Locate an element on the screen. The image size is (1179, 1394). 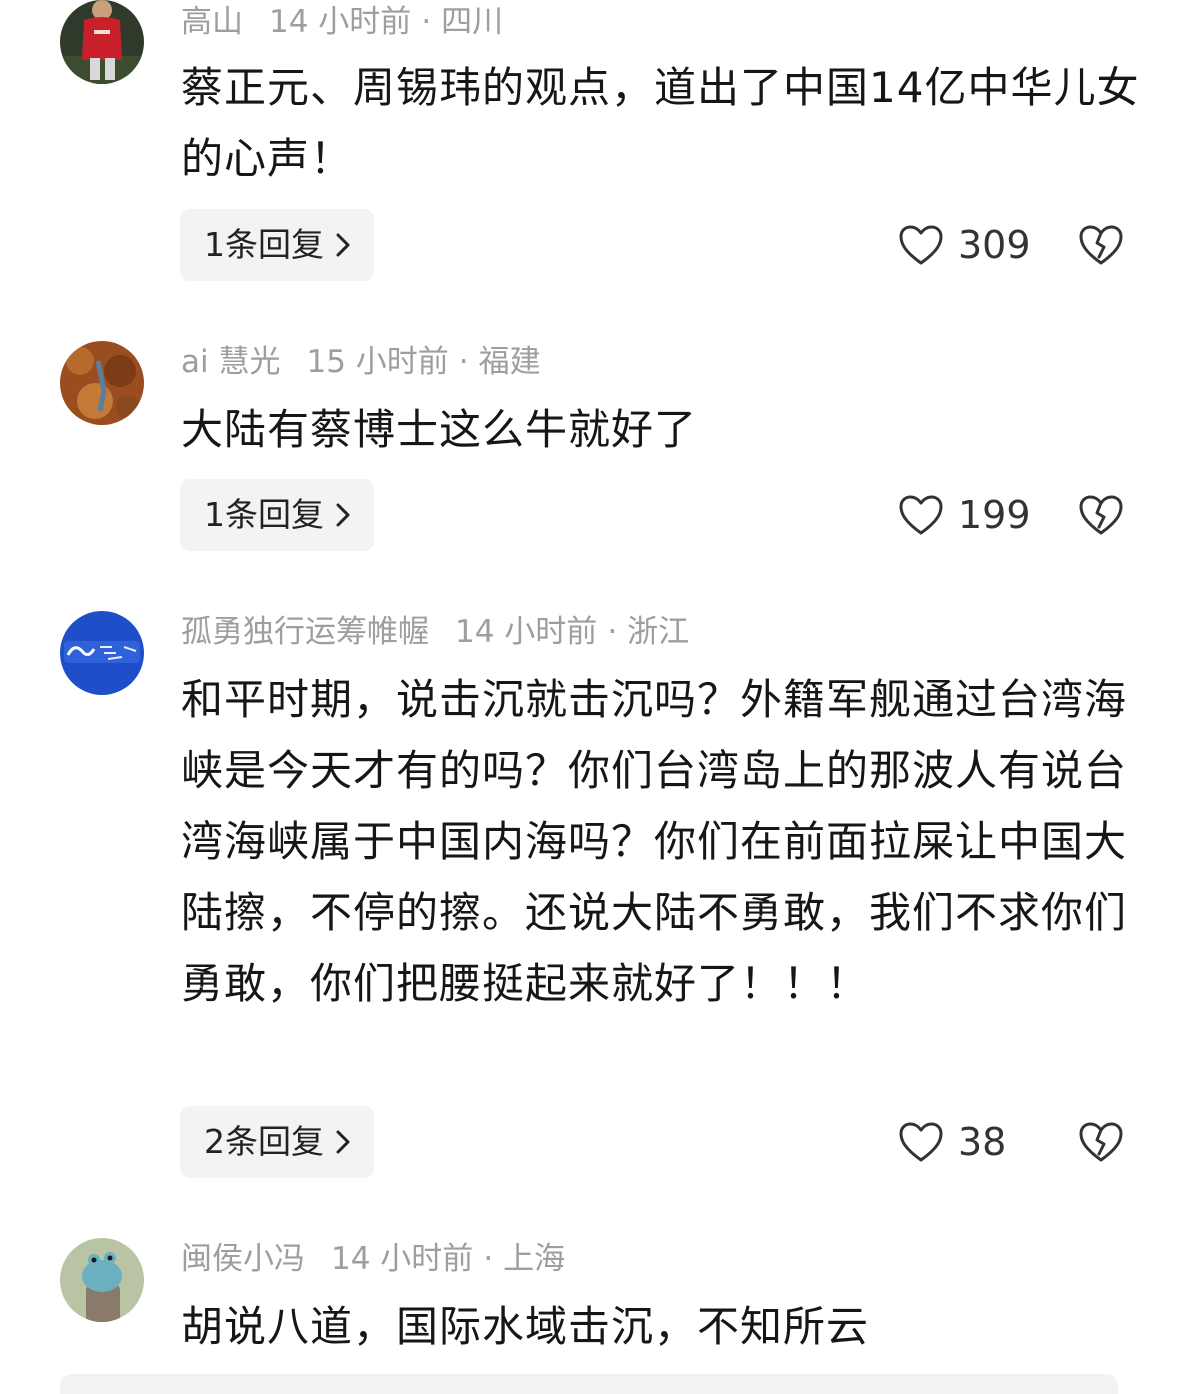
comment-text: 胡说八道，国际水域击沉，不知所云 is located at coordinates (661, 1326).